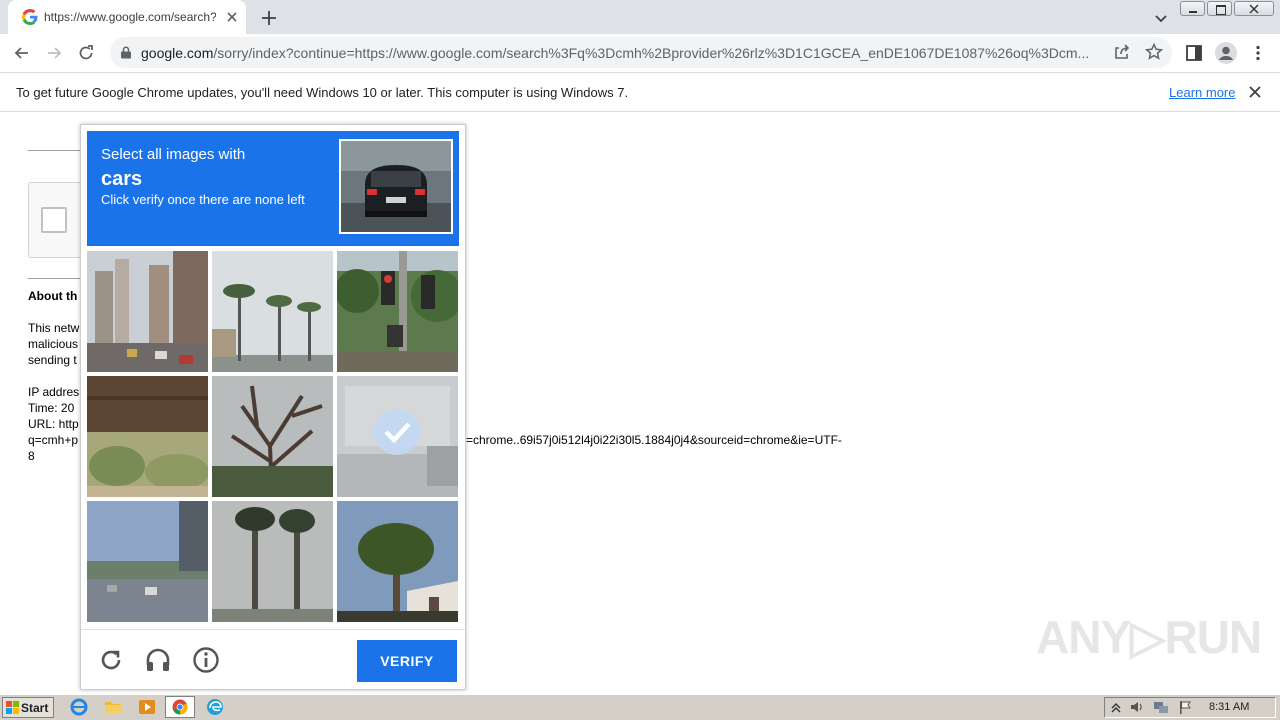  What do you see at coordinates (1219, 8) in the screenshot?
I see `maximize-button` at bounding box center [1219, 8].